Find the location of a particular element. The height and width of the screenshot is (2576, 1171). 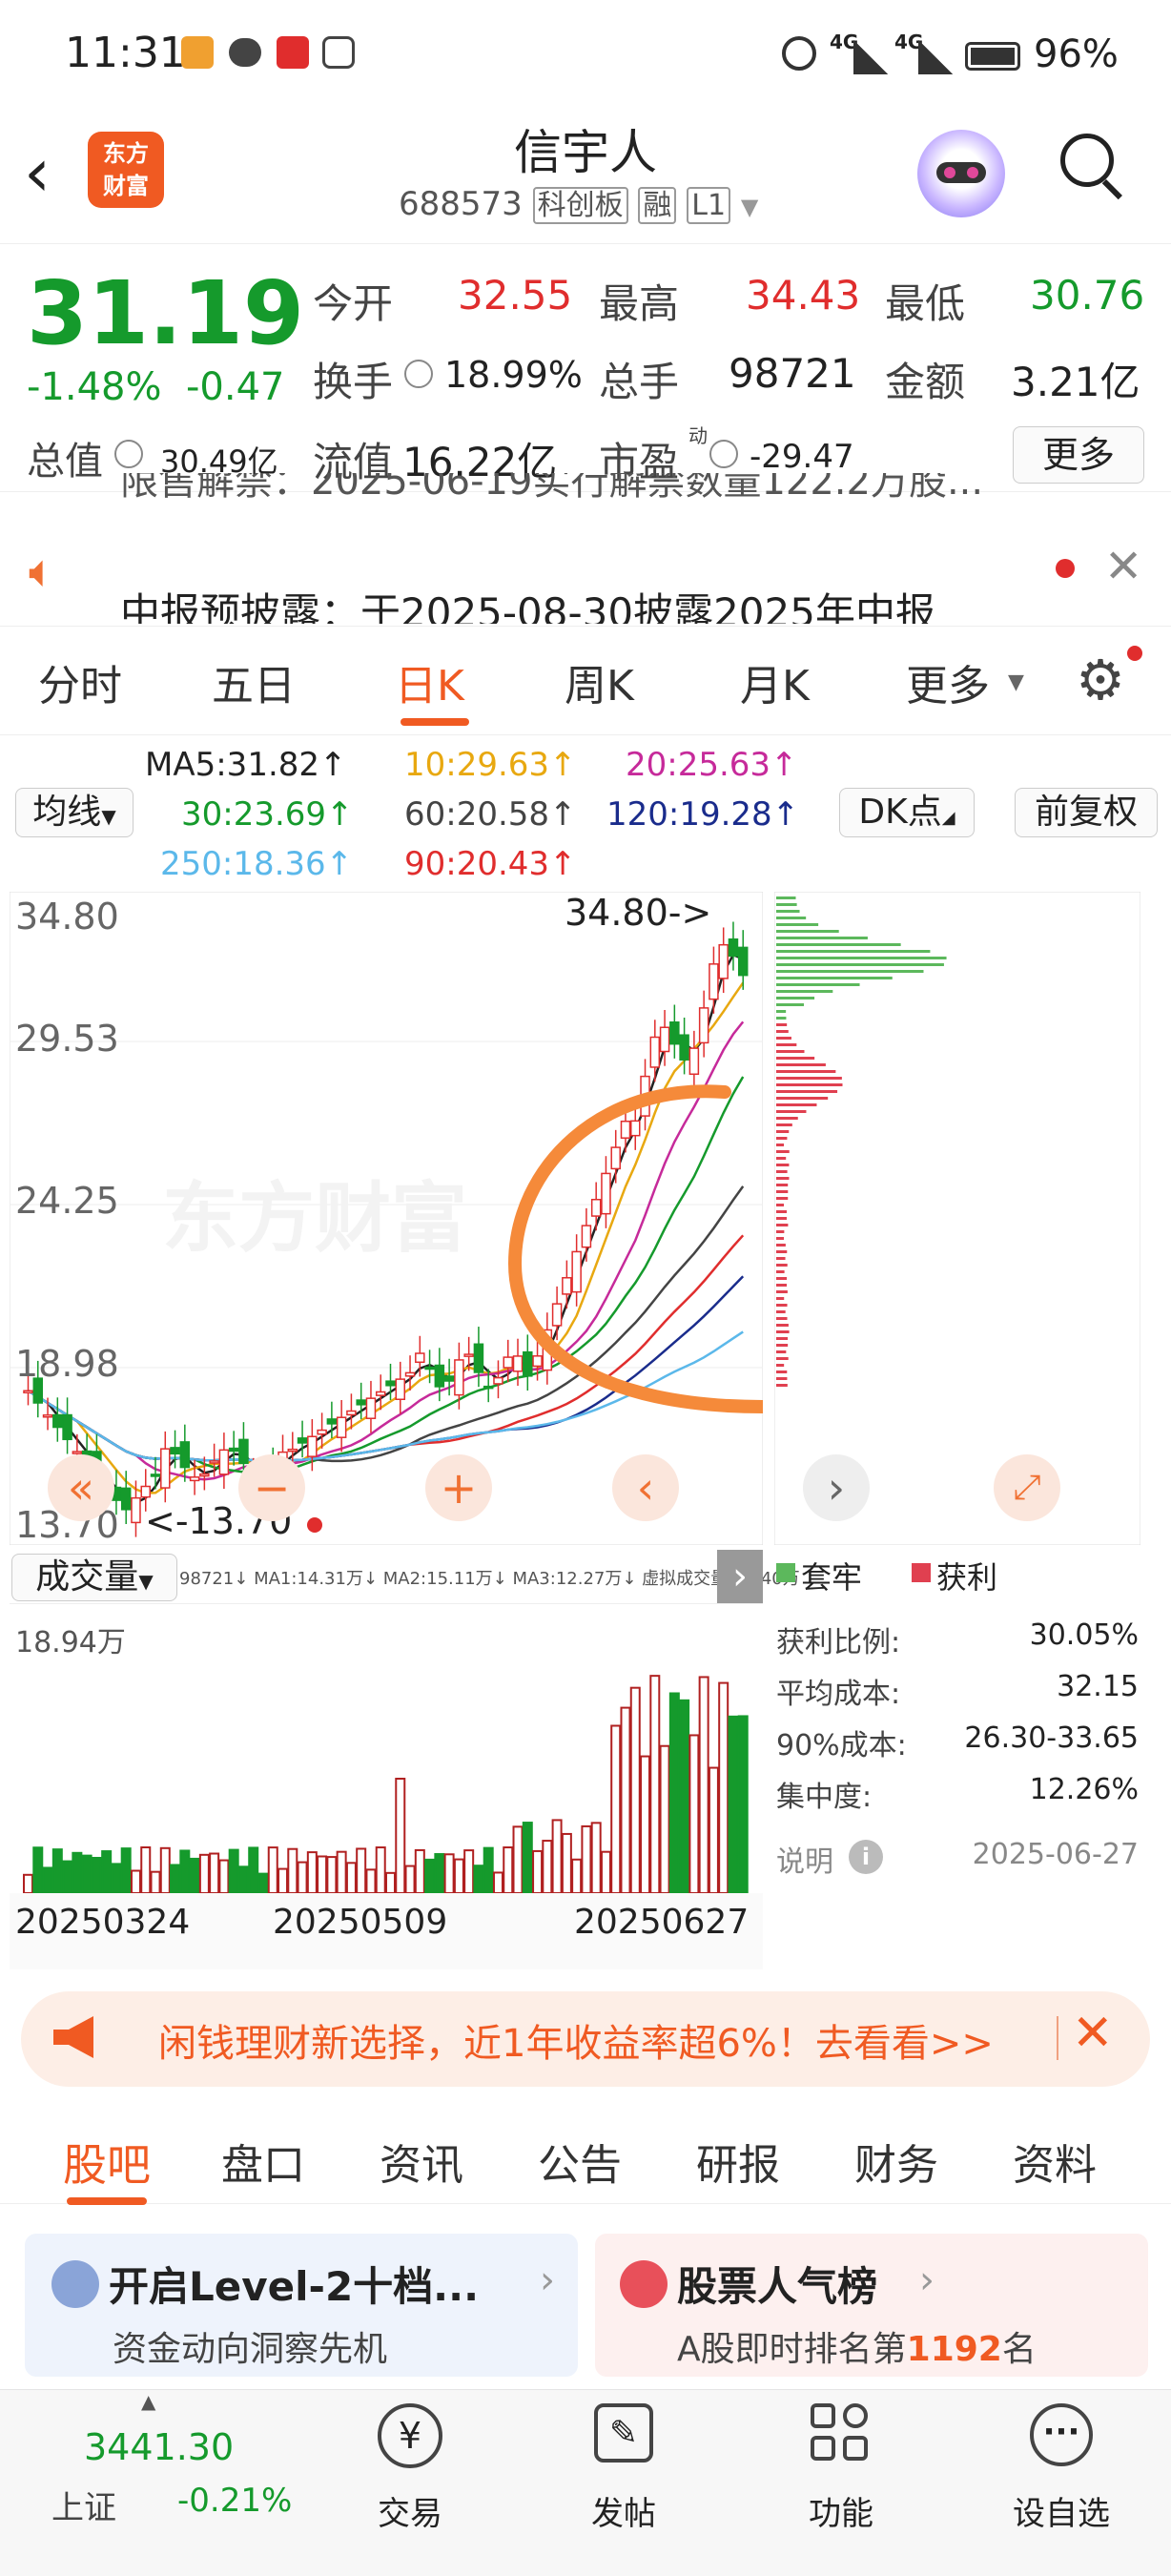

ma-toggle-label: 均线 is located at coordinates (66, 812).